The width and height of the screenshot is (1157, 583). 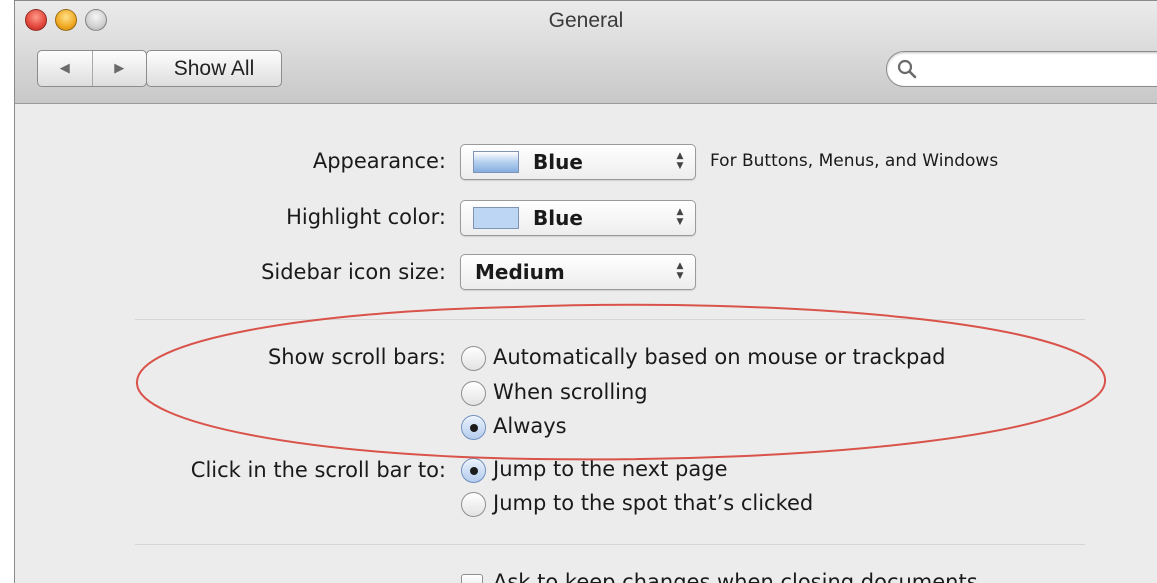 What do you see at coordinates (1040, 69) in the screenshot?
I see `search-input` at bounding box center [1040, 69].